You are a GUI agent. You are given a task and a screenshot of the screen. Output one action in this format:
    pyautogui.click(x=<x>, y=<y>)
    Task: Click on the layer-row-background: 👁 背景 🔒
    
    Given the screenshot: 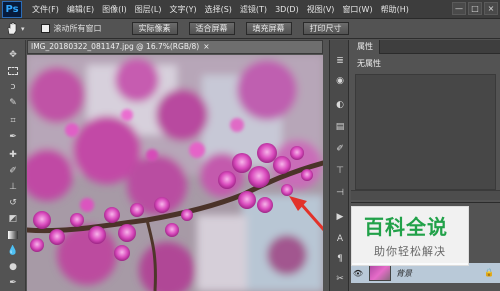 What is the action you would take?
    pyautogui.click(x=425, y=273)
    